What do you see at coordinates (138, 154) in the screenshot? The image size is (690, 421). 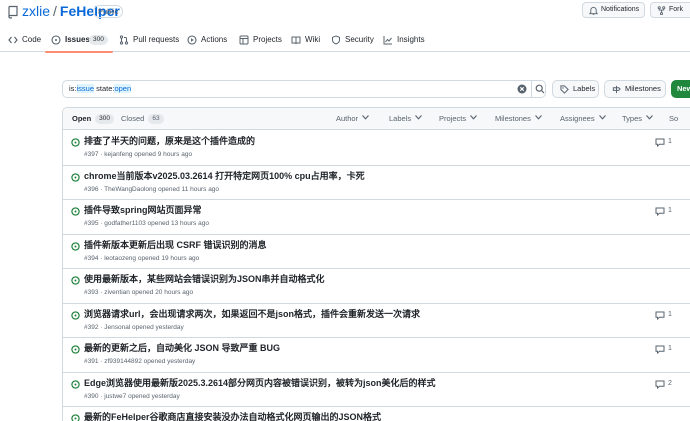 I see `issue-meta: #397 · kejanfeng opened 9 hours ago` at bounding box center [138, 154].